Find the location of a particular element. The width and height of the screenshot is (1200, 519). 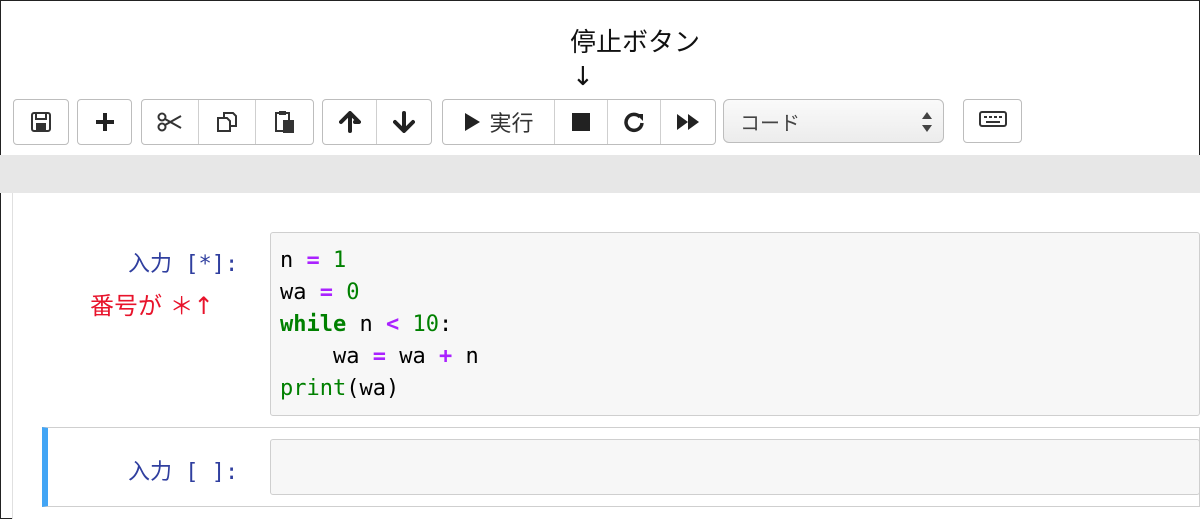

code-token: 1 is located at coordinates (340, 260).